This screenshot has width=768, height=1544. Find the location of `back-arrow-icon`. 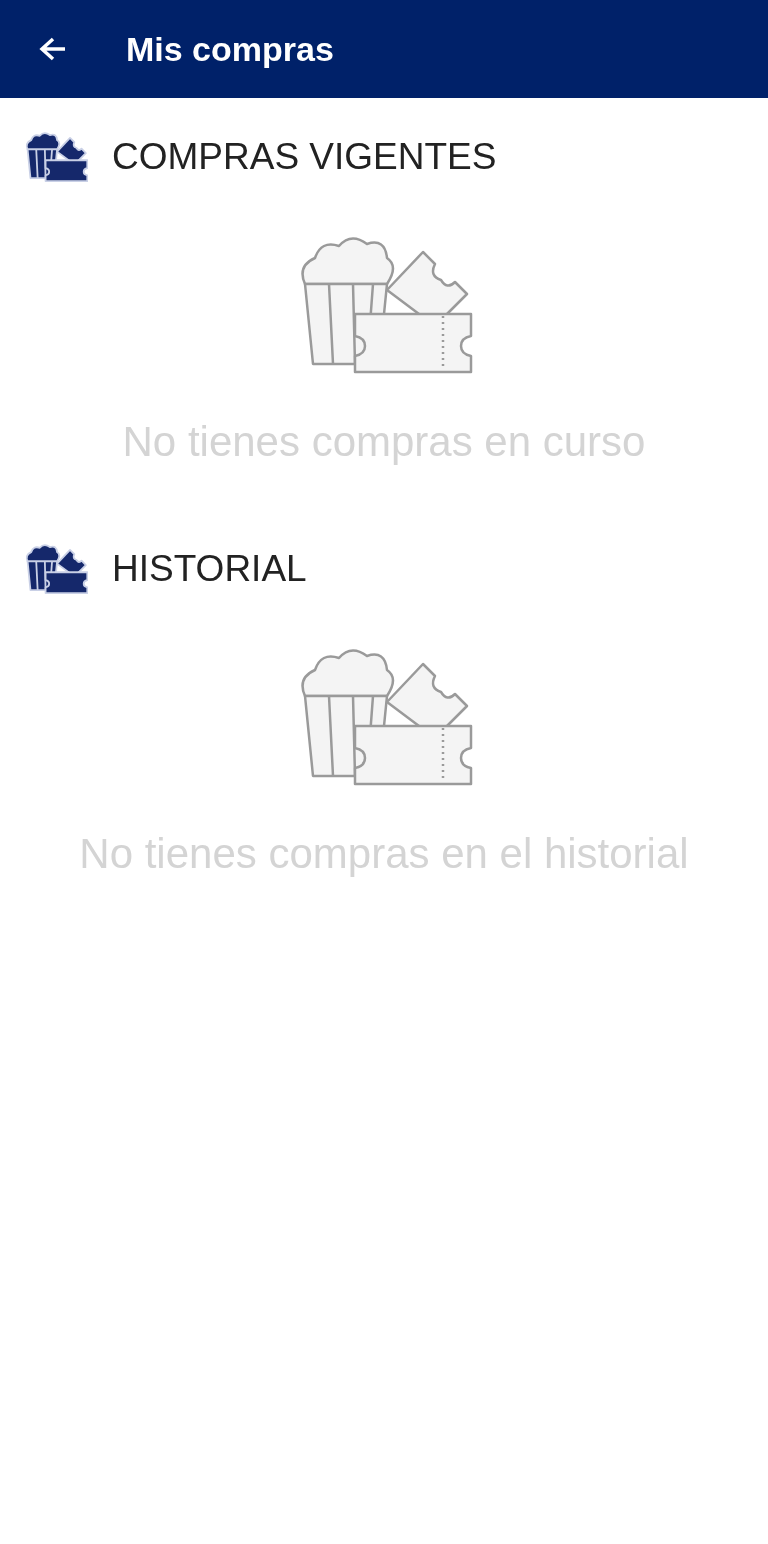

back-arrow-icon is located at coordinates (53, 49).